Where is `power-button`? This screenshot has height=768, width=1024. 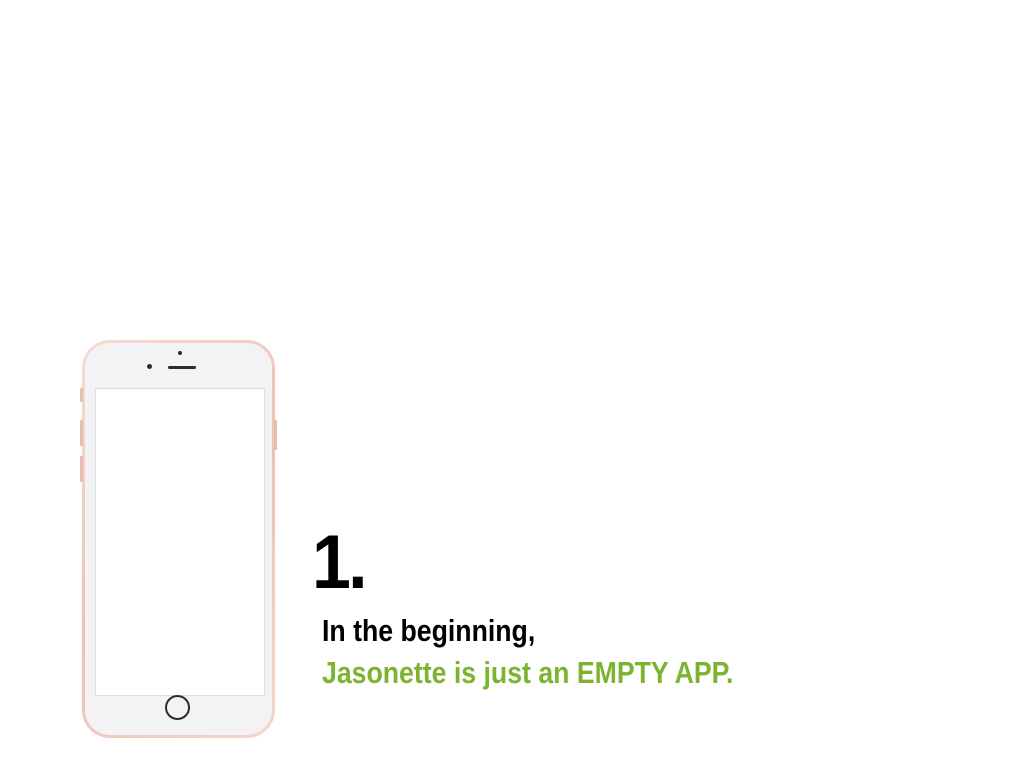
power-button is located at coordinates (275, 435).